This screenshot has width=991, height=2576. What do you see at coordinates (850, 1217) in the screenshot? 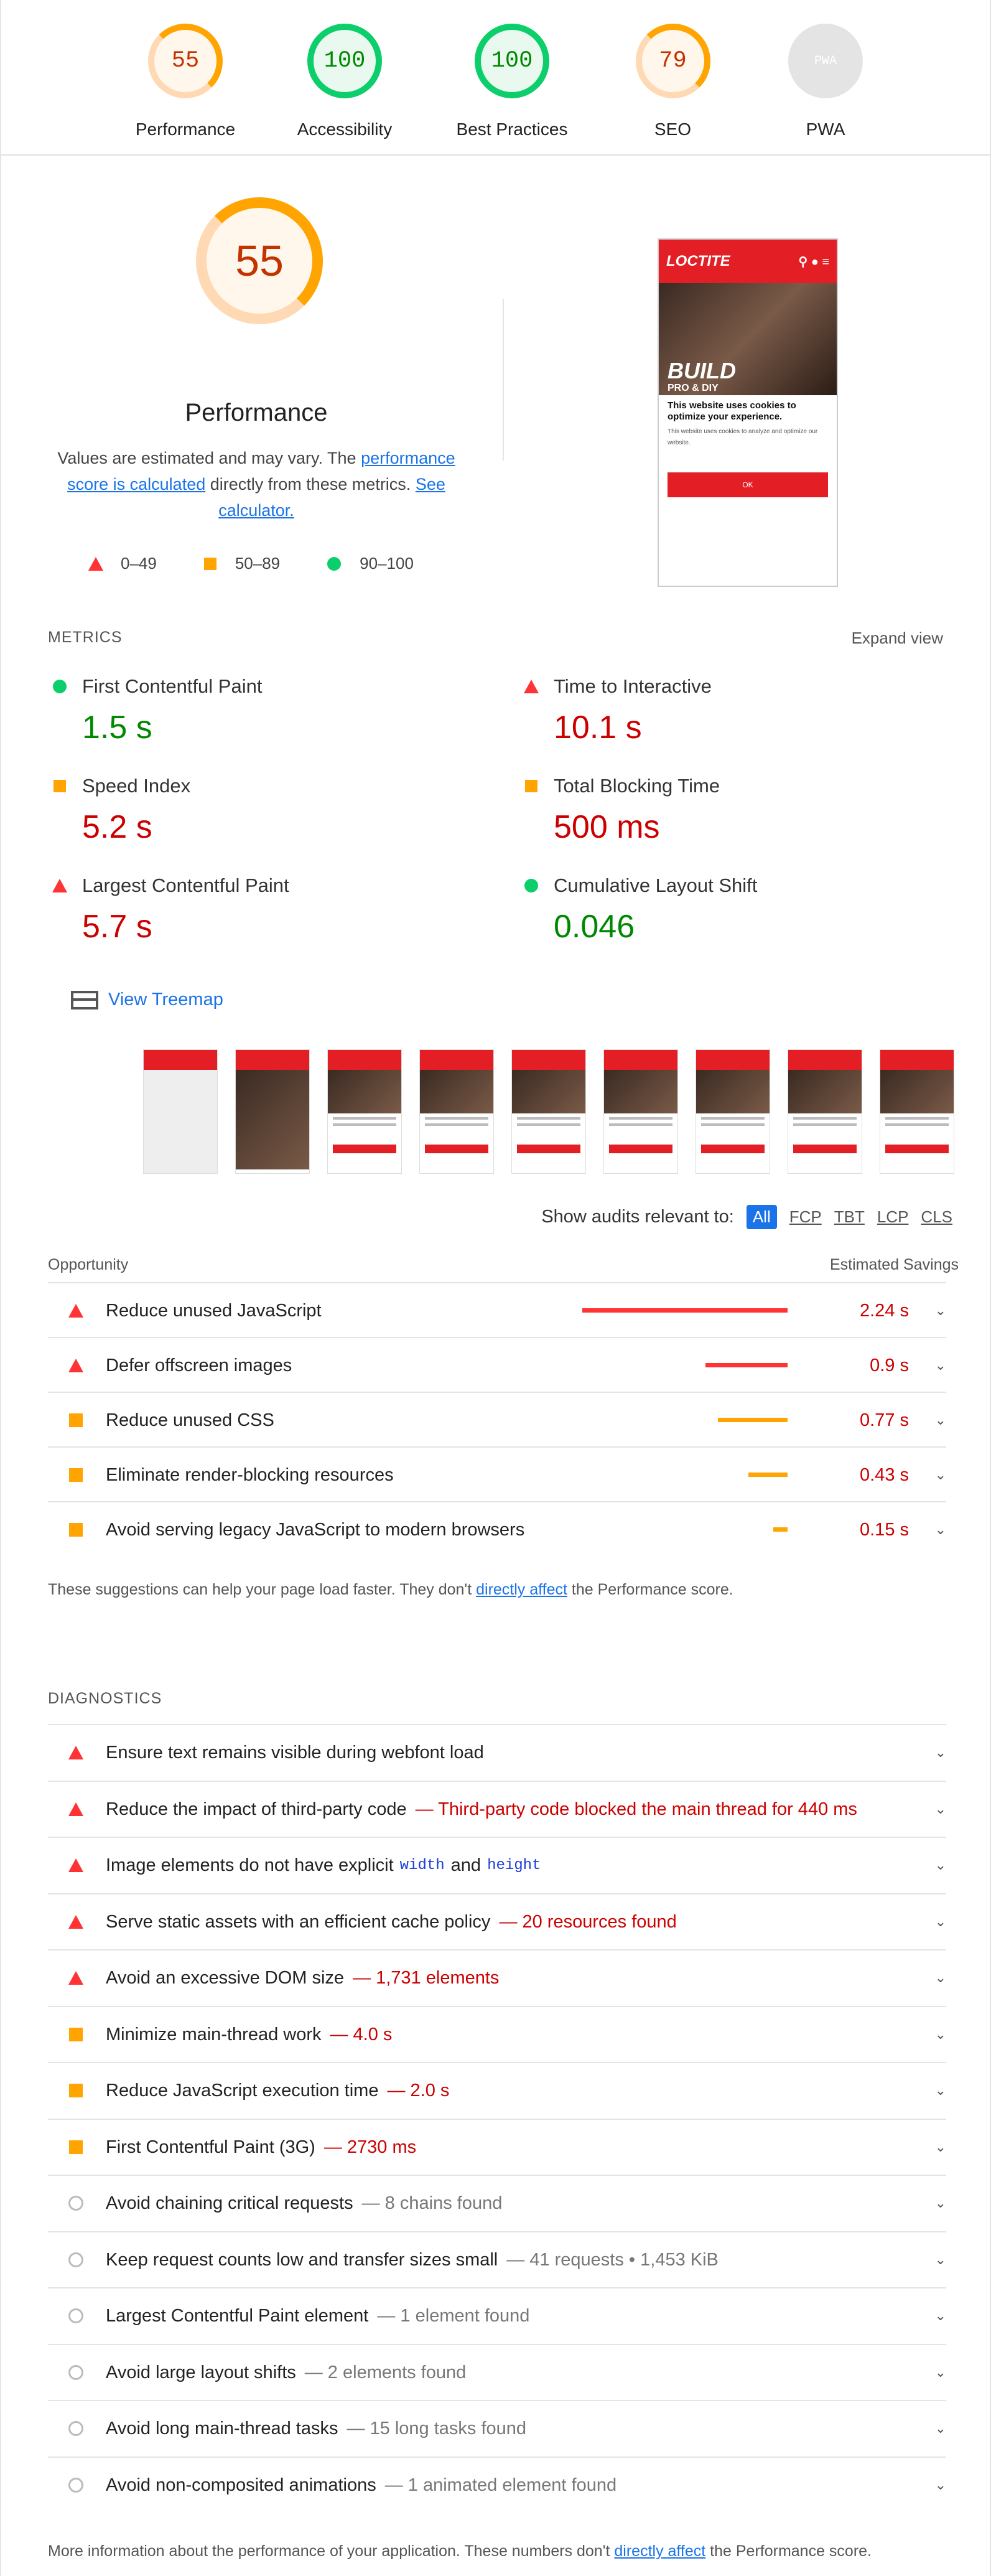
I see `filter-tbt-button: TBT` at bounding box center [850, 1217].